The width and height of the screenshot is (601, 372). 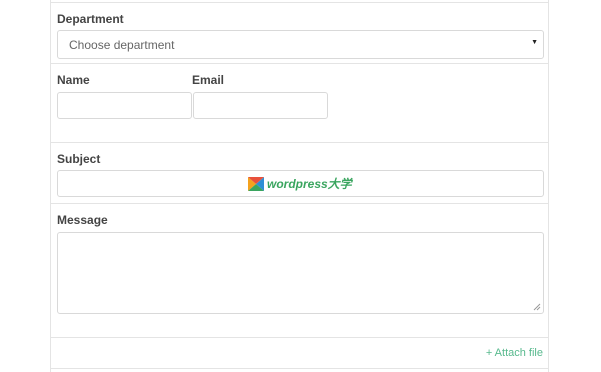 What do you see at coordinates (79, 159) in the screenshot?
I see `subject-label: Subject` at bounding box center [79, 159].